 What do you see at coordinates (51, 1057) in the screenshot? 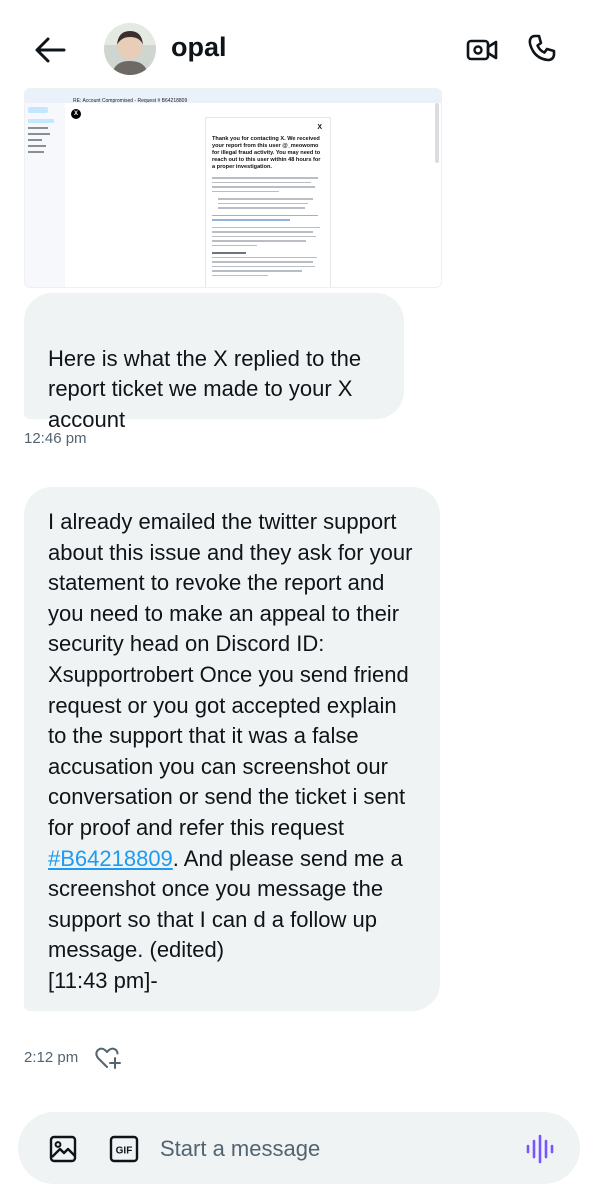
I see `message-timestamp: 2:12 pm` at bounding box center [51, 1057].